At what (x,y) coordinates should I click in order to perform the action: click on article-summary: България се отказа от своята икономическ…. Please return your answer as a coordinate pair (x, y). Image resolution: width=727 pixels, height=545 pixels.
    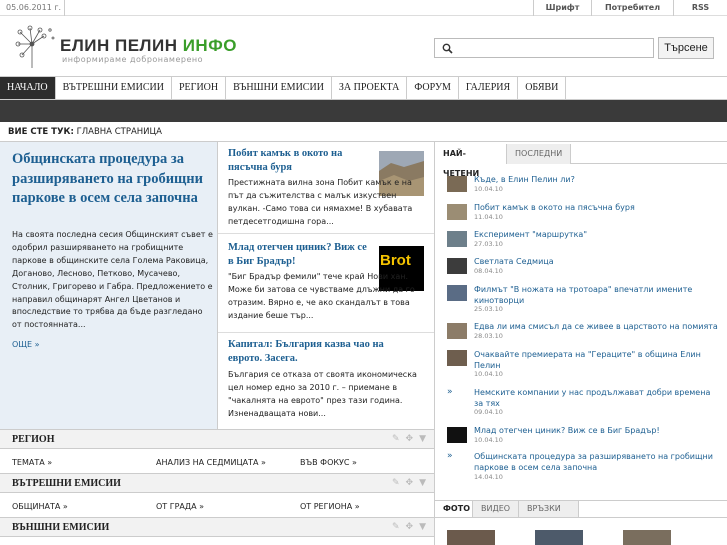
    Looking at the image, I should click on (322, 394).